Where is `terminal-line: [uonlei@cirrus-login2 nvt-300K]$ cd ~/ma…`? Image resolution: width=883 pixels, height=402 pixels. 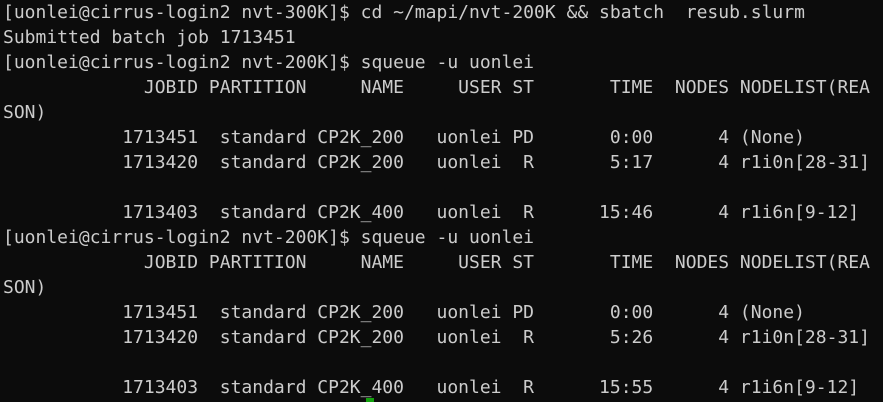
terminal-line: [uonlei@cirrus-login2 nvt-300K]$ cd ~/ma… is located at coordinates (404, 12).